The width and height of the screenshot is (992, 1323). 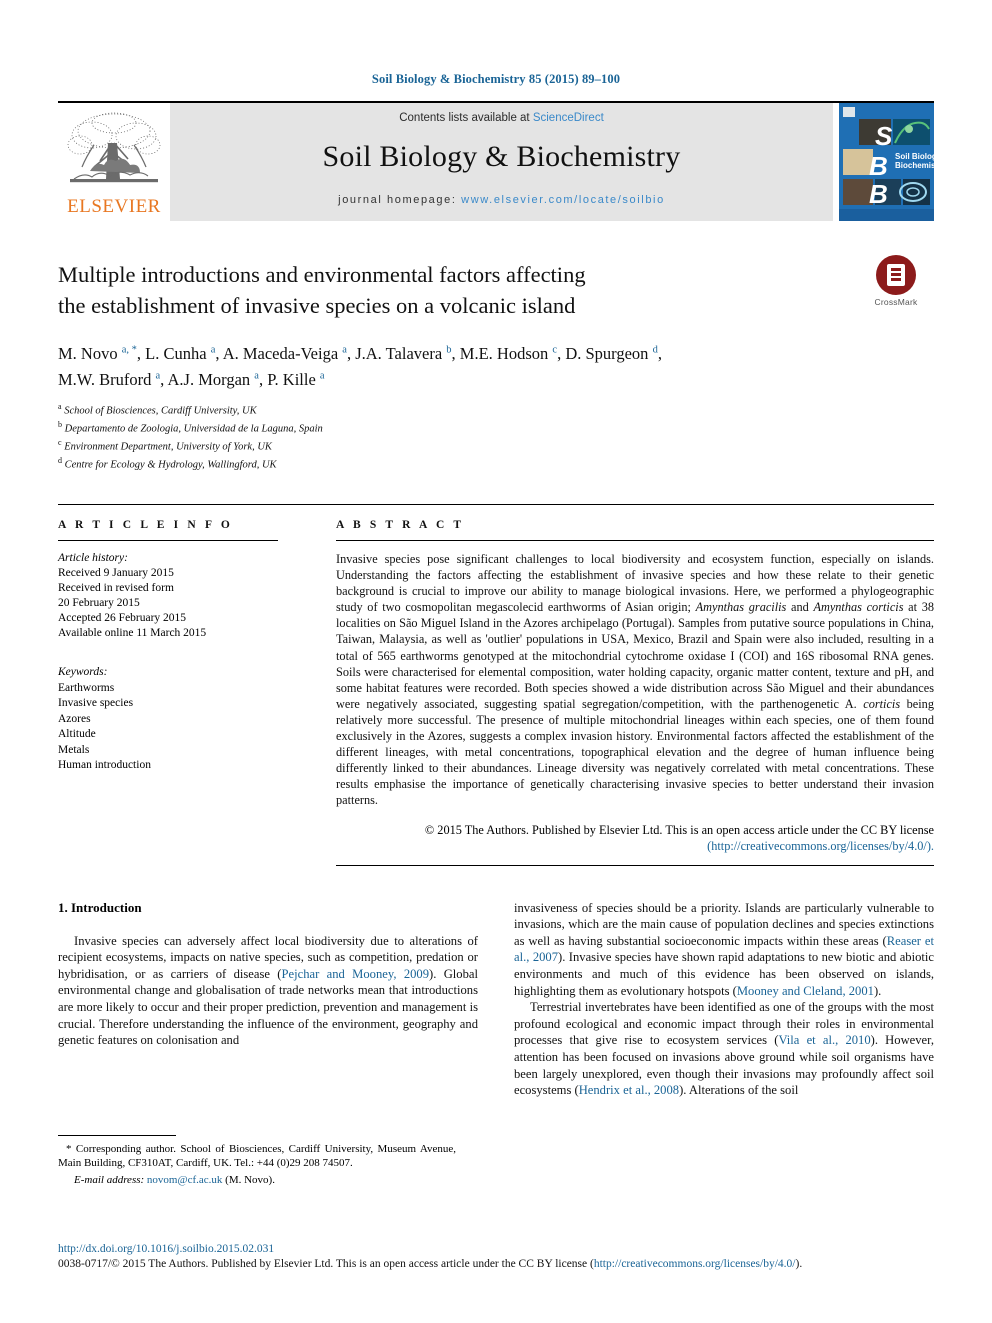 I want to click on crossmark-label: CrossMark, so click(x=896, y=302).